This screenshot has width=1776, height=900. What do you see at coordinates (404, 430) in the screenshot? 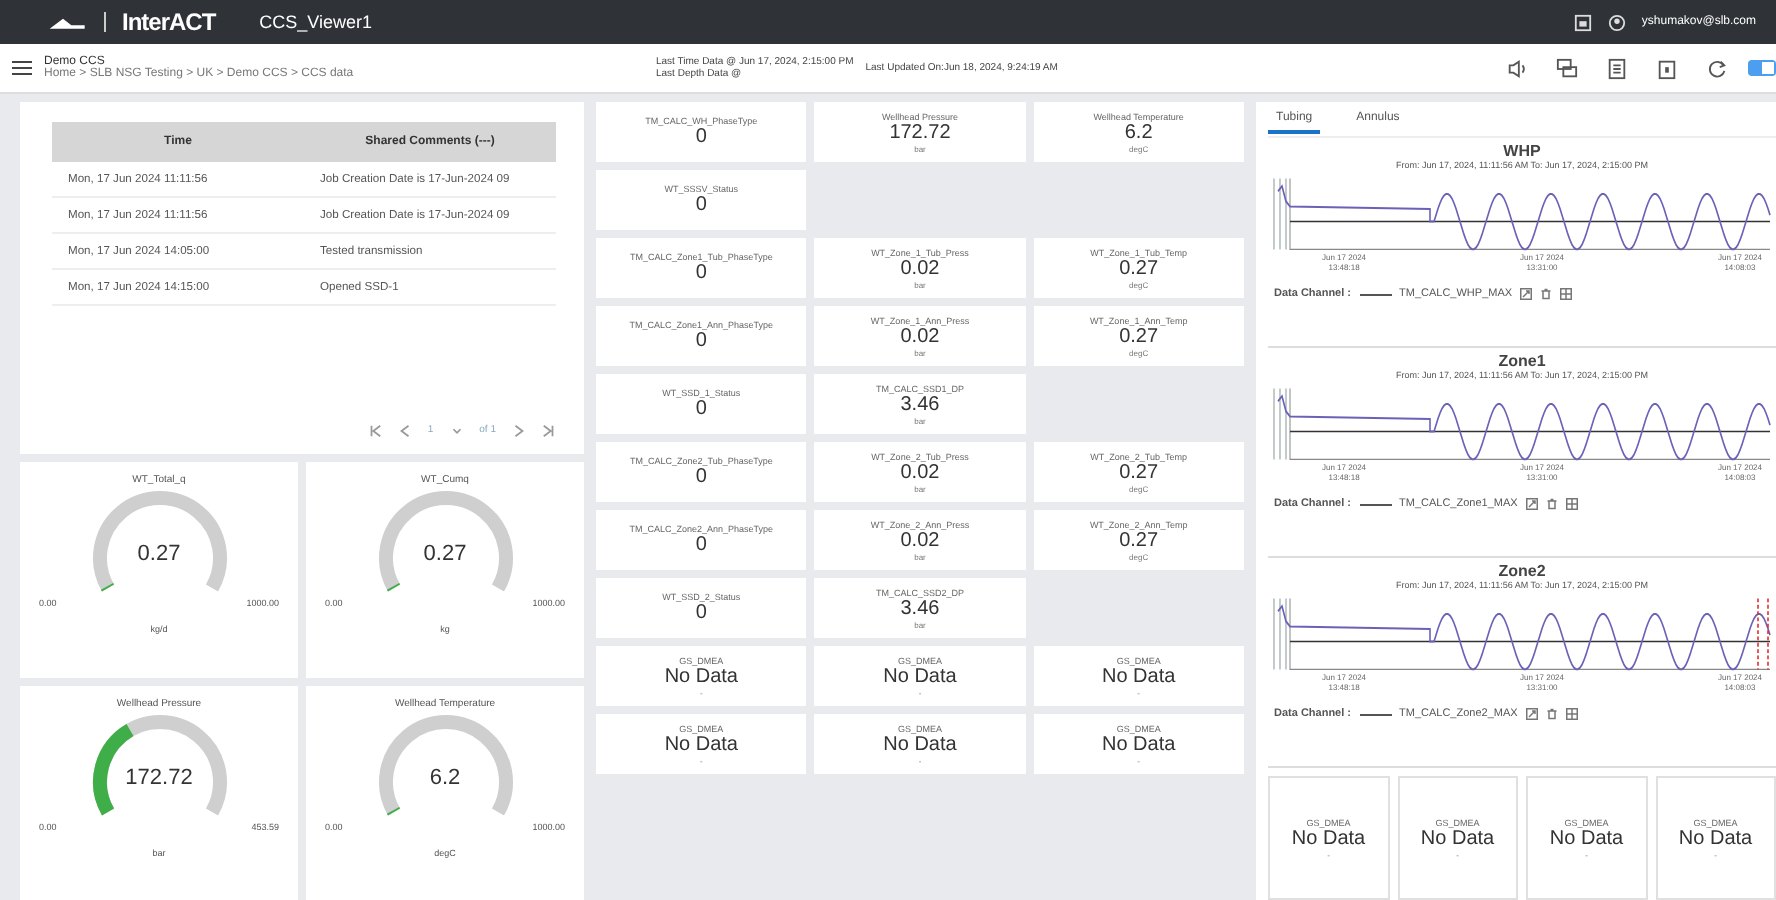
I see `previous-page-icon` at bounding box center [404, 430].